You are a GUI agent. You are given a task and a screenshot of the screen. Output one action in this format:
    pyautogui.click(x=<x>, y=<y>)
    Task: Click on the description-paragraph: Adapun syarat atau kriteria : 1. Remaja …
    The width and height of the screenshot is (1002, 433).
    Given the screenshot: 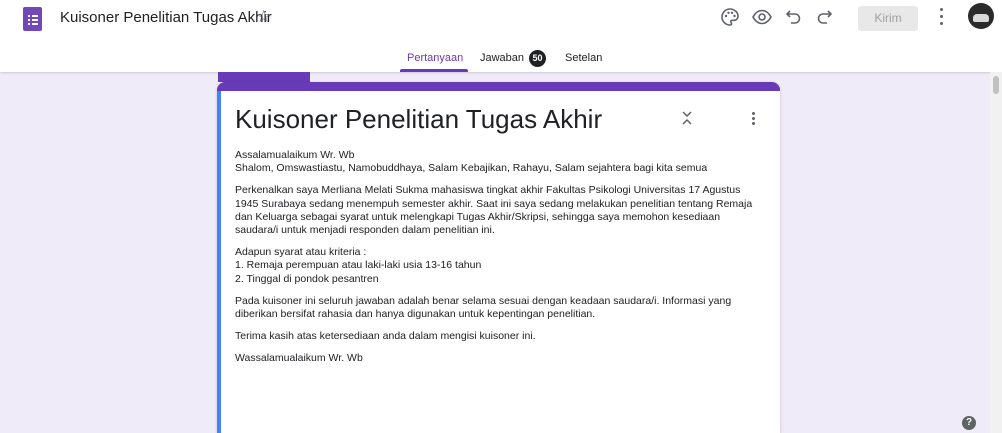 What is the action you would take?
    pyautogui.click(x=358, y=265)
    